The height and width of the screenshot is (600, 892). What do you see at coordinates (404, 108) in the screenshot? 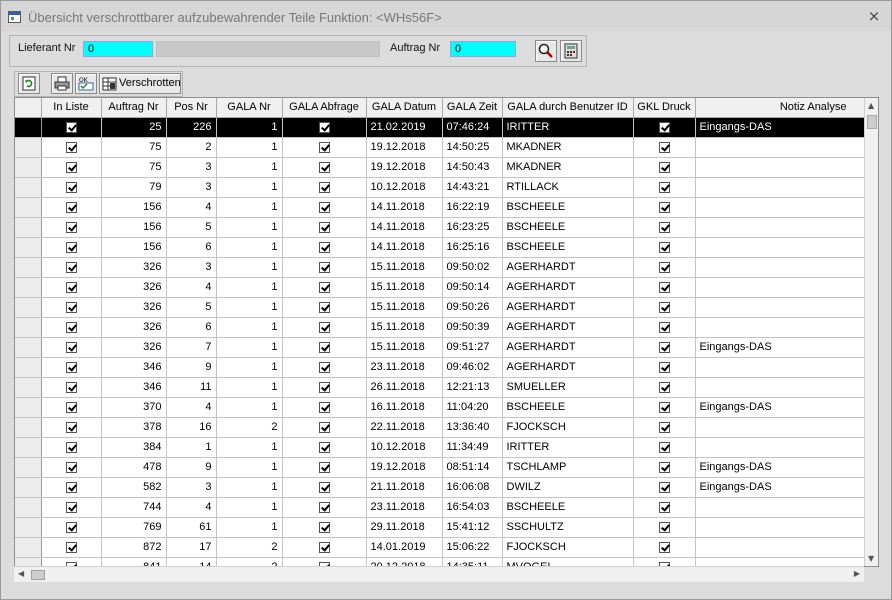
I see `column-header: GALA Datum` at bounding box center [404, 108].